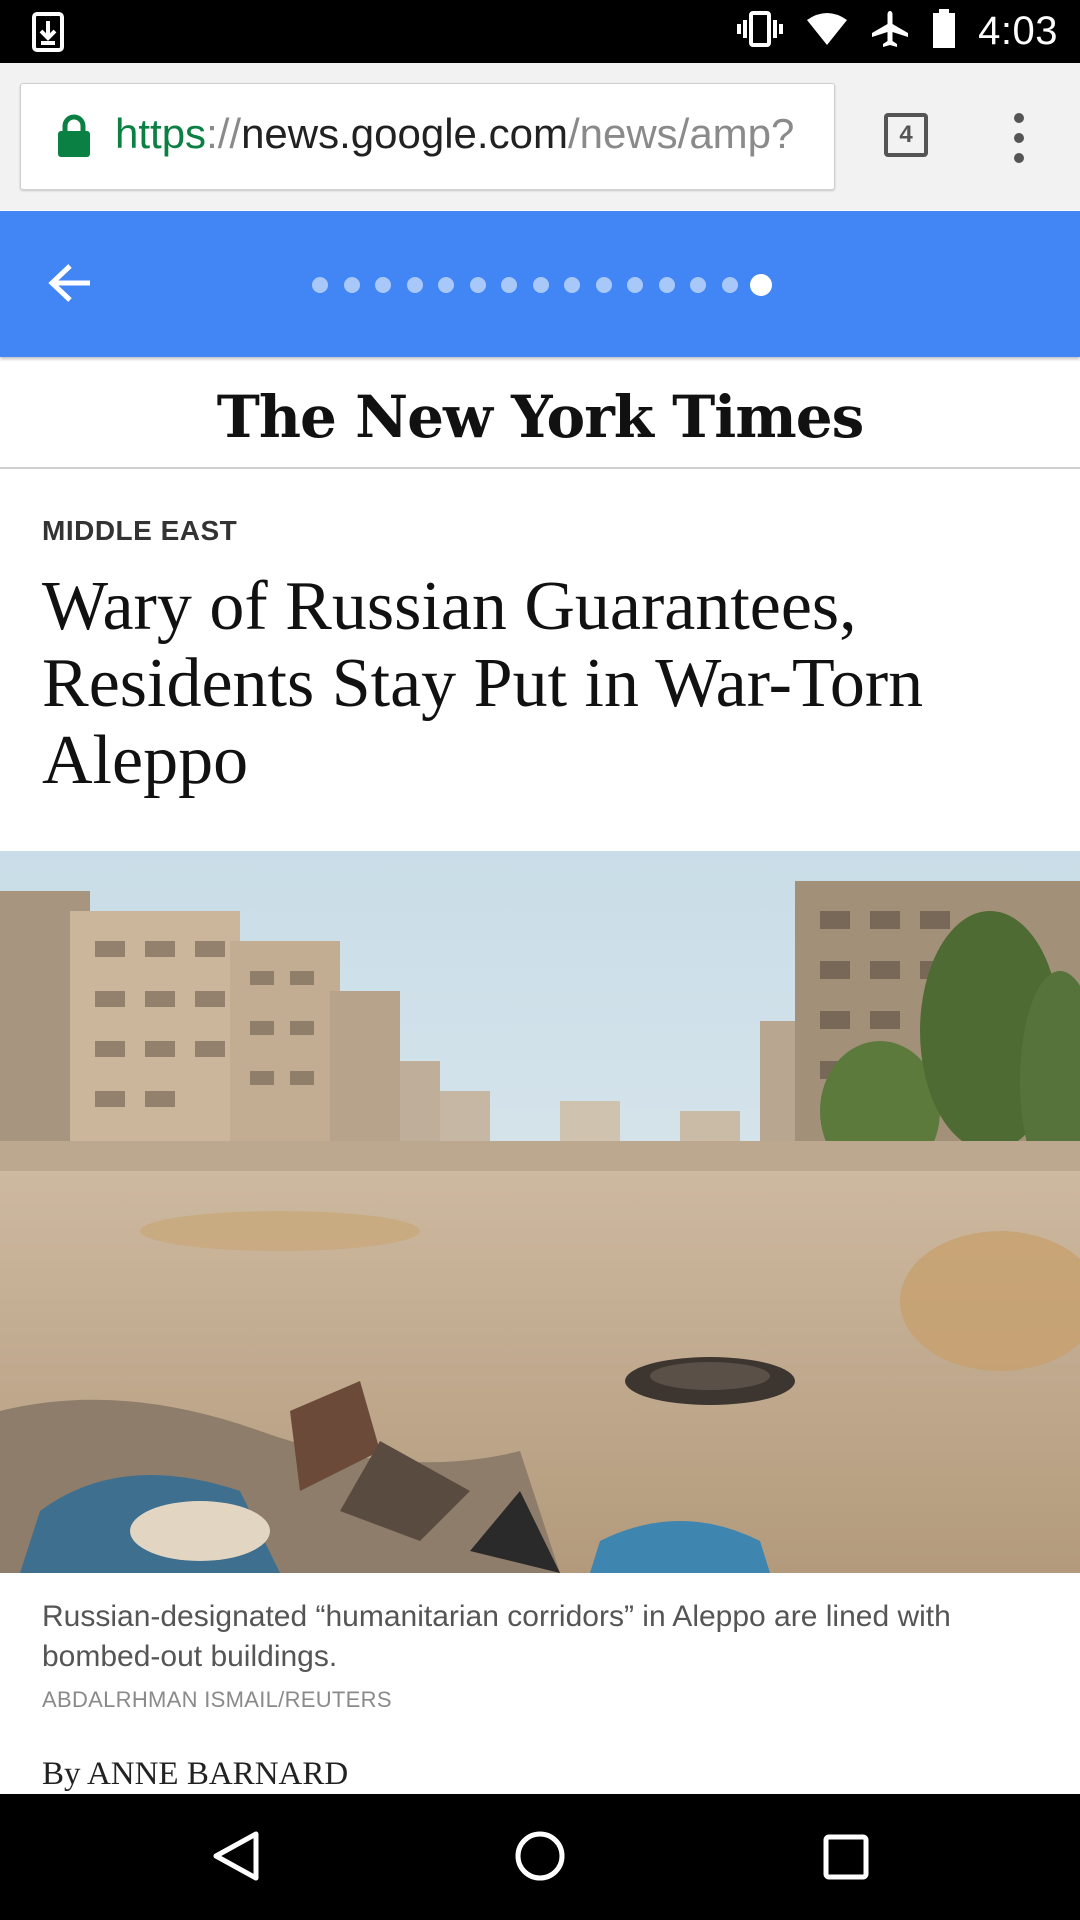 This screenshot has width=1080, height=1920. What do you see at coordinates (540, 417) in the screenshot?
I see `masthead-logo: The New York Times` at bounding box center [540, 417].